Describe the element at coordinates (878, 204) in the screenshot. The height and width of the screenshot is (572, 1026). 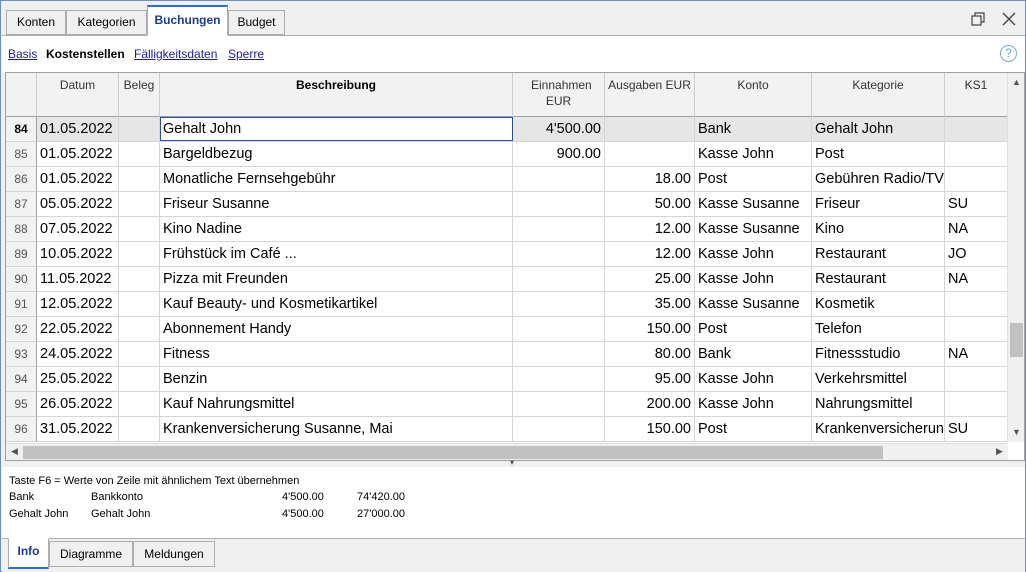
I see `cell-kategorie: Friseur` at that location.